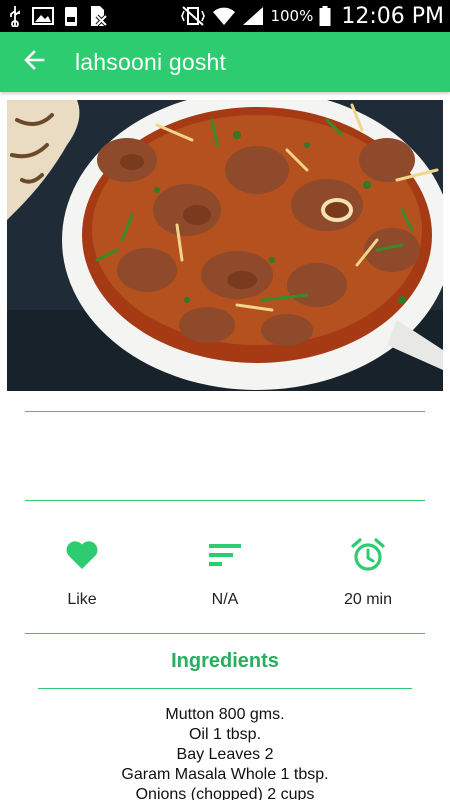 This screenshot has width=450, height=800. What do you see at coordinates (58, 16) in the screenshot?
I see `status-left-icons` at bounding box center [58, 16].